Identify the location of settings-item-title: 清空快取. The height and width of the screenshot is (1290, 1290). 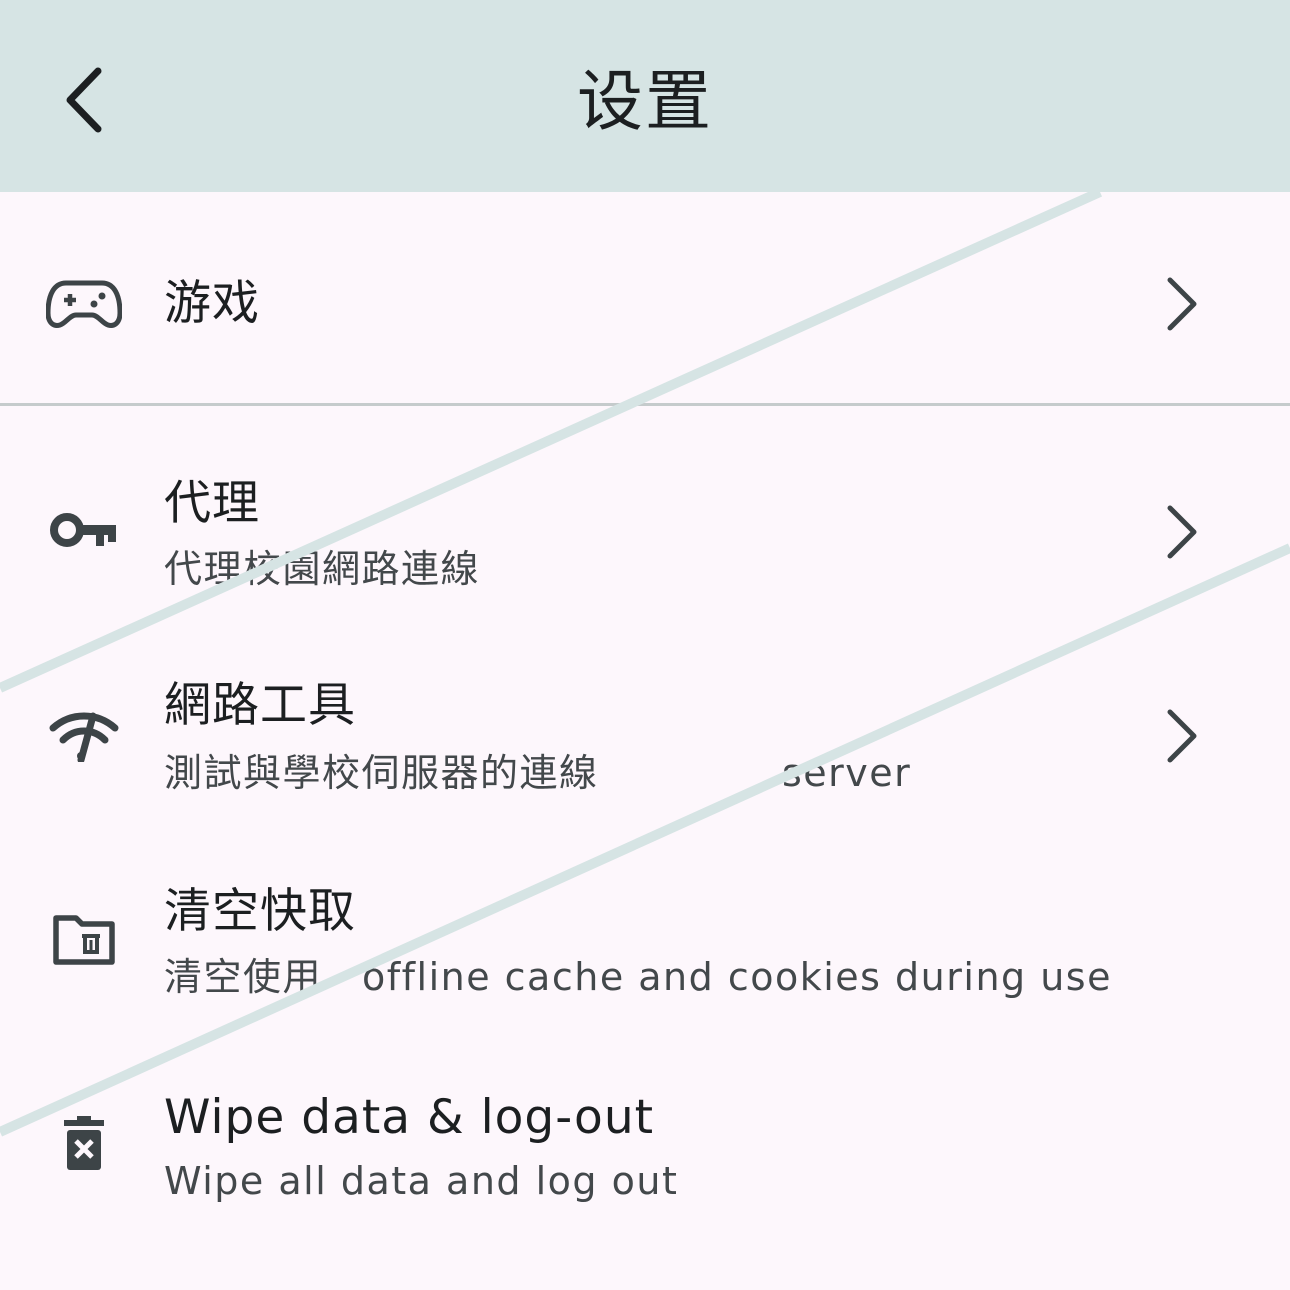
(260, 911).